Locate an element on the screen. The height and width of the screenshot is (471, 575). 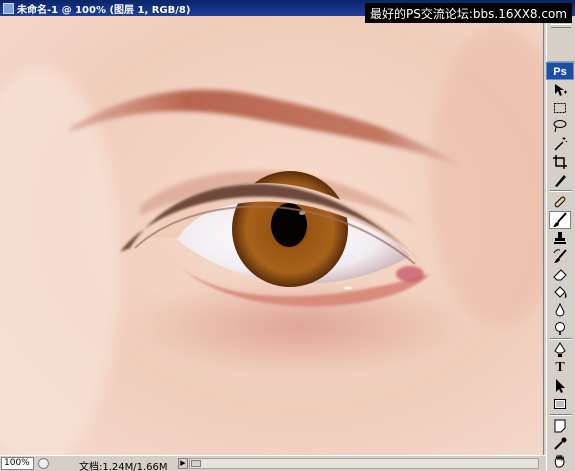
status-info-icon is located at coordinates (43, 463).